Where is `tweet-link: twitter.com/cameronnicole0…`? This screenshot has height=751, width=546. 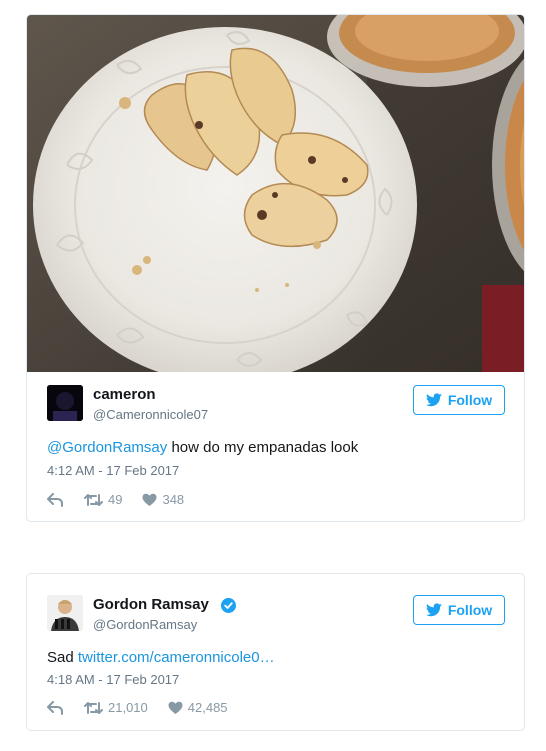 tweet-link: twitter.com/cameronnicole0… is located at coordinates (176, 657).